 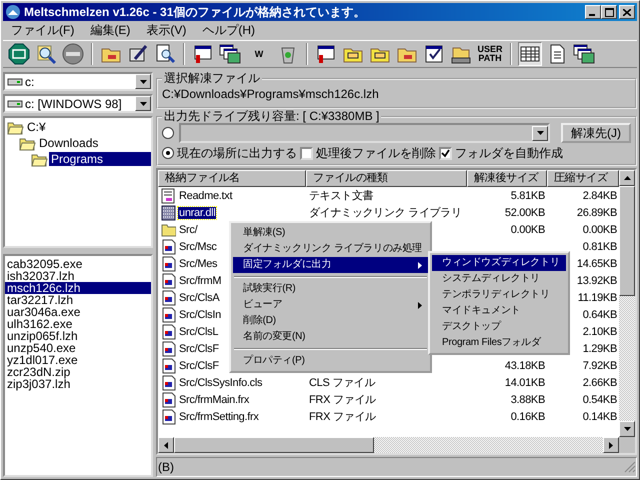 I want to click on menu-item: デスクトップ, so click(x=499, y=327).